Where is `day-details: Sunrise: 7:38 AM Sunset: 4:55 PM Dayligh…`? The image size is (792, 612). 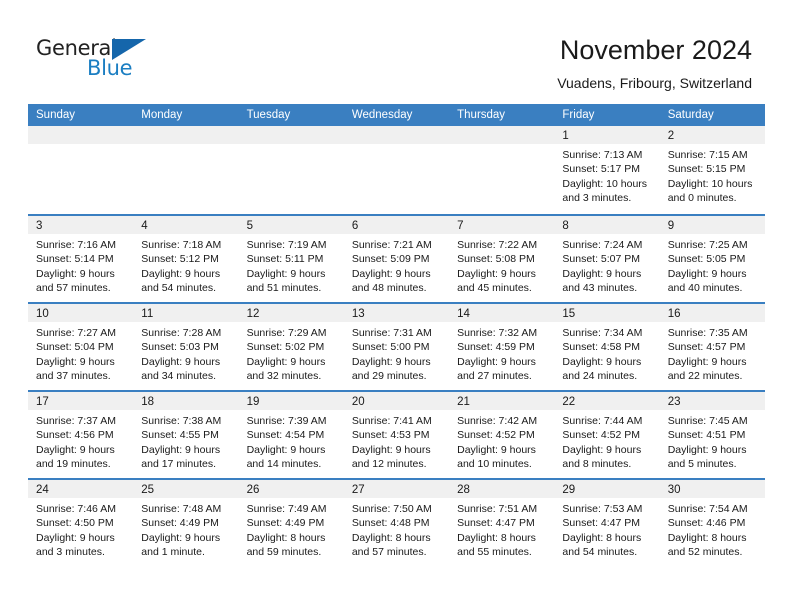 day-details: Sunrise: 7:38 AM Sunset: 4:55 PM Dayligh… is located at coordinates (185, 441).